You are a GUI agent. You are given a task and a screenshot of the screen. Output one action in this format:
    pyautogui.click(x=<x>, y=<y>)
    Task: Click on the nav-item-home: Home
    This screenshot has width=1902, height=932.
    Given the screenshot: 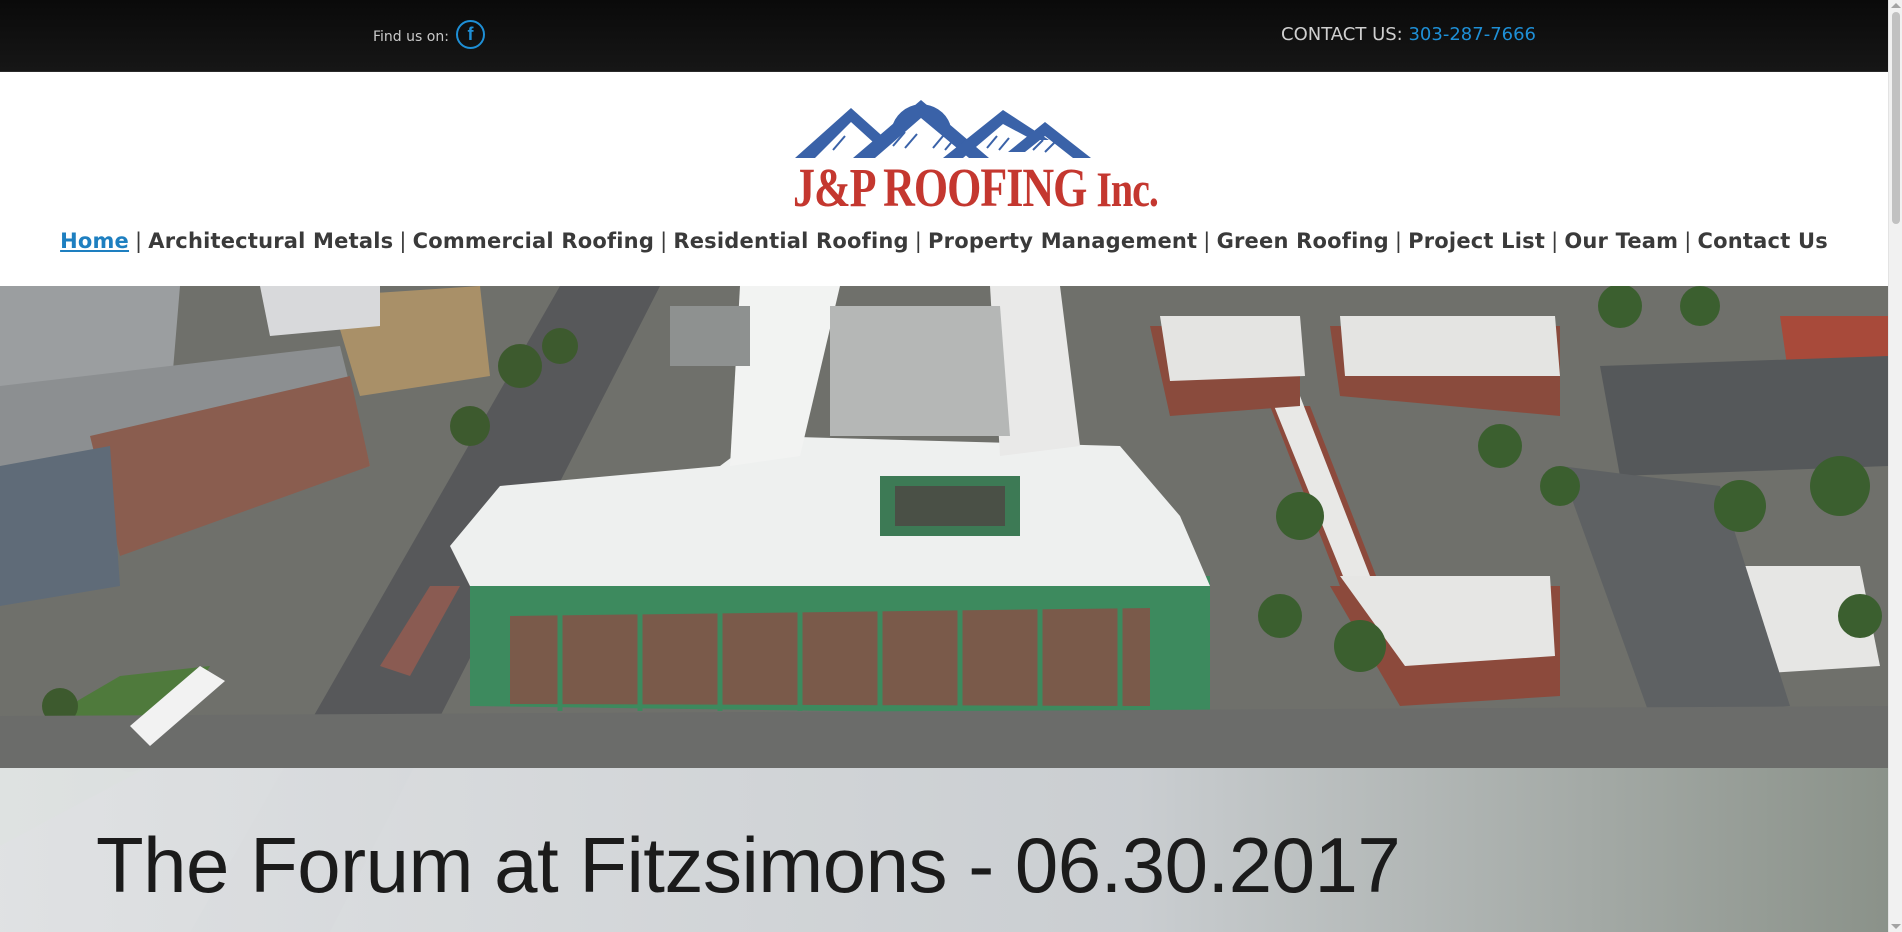 What is the action you would take?
    pyautogui.click(x=94, y=241)
    